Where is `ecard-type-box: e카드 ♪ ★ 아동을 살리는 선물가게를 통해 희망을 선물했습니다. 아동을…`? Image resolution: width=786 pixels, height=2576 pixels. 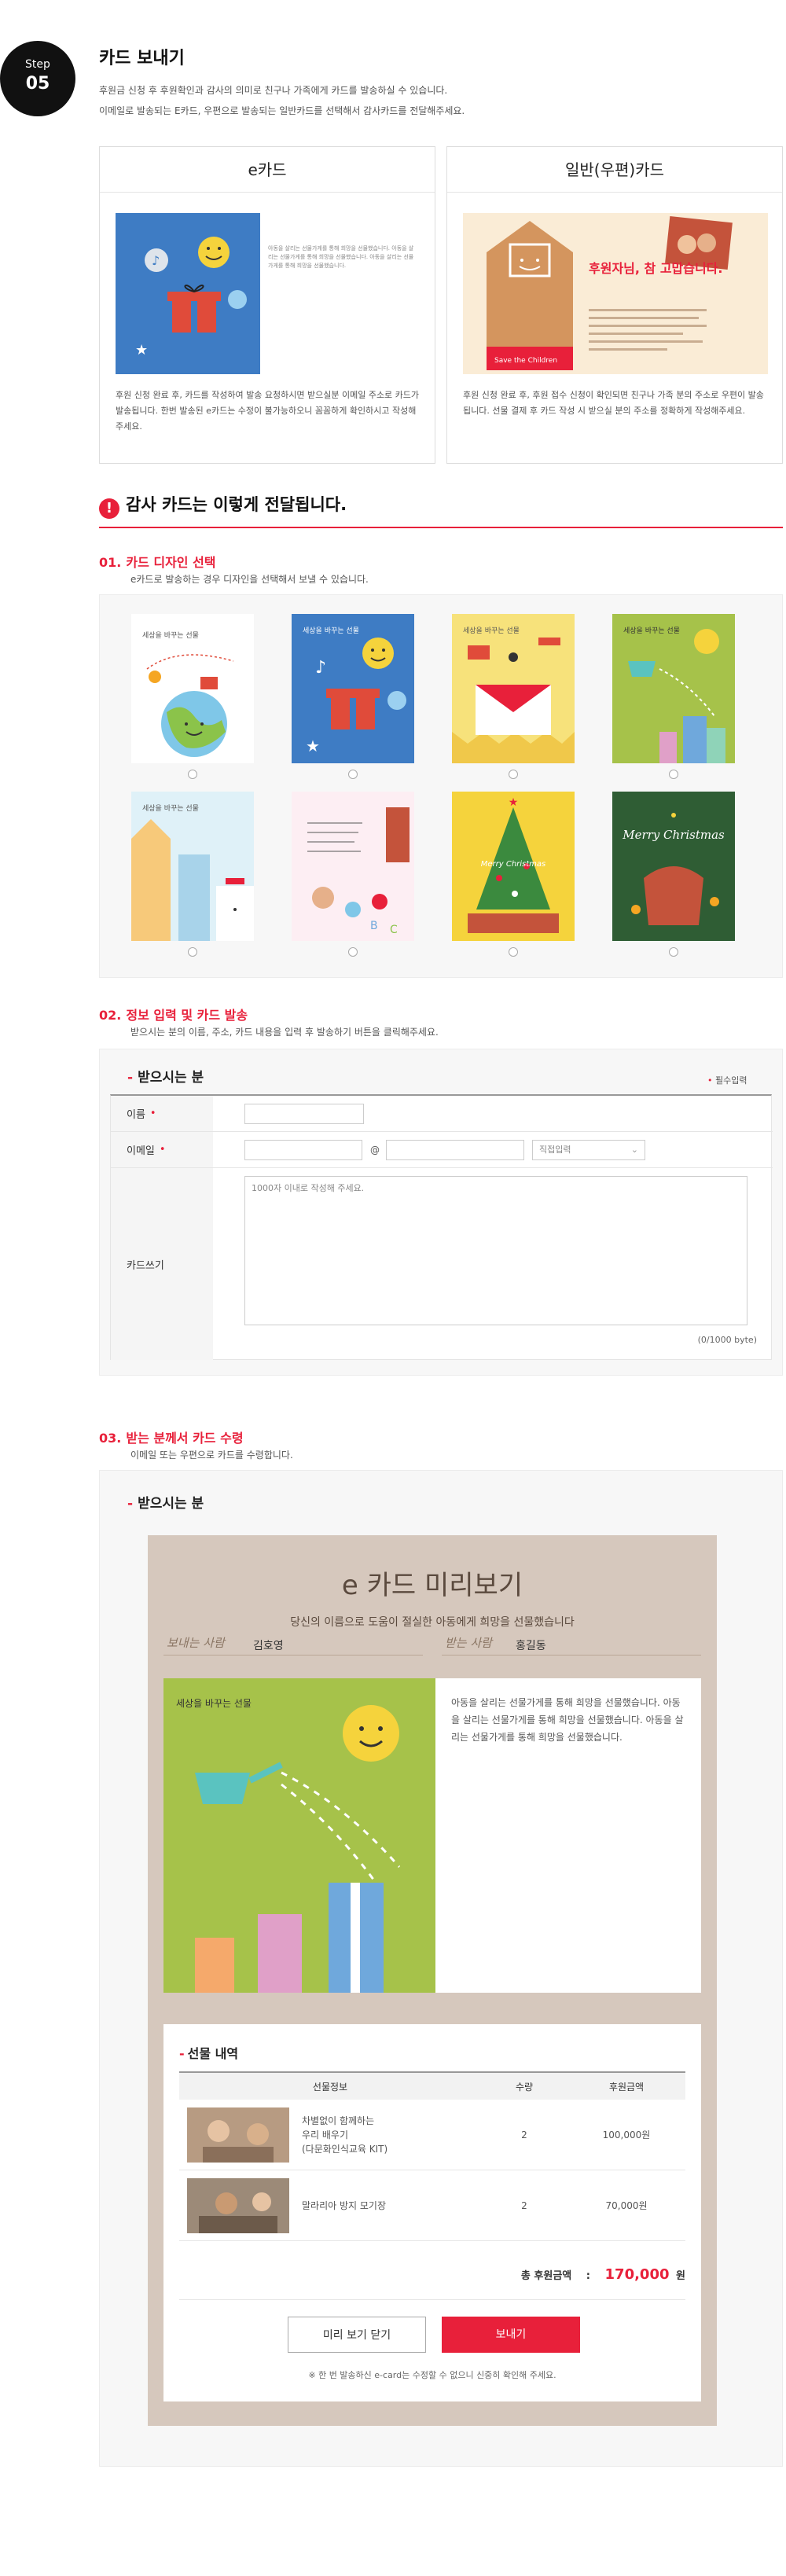 ecard-type-box: e카드 ♪ ★ 아동을 살리는 선물가게를 통해 희망을 선물했습니다. 아동을… is located at coordinates (267, 305).